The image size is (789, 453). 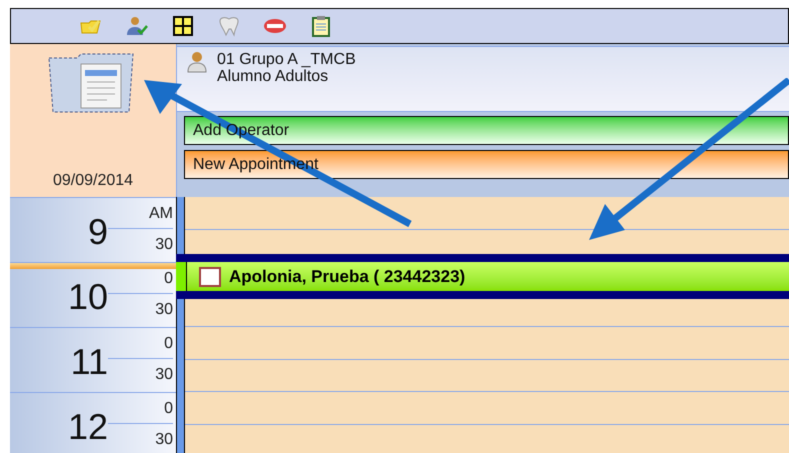 What do you see at coordinates (87, 297) in the screenshot?
I see `hour-label: 10` at bounding box center [87, 297].